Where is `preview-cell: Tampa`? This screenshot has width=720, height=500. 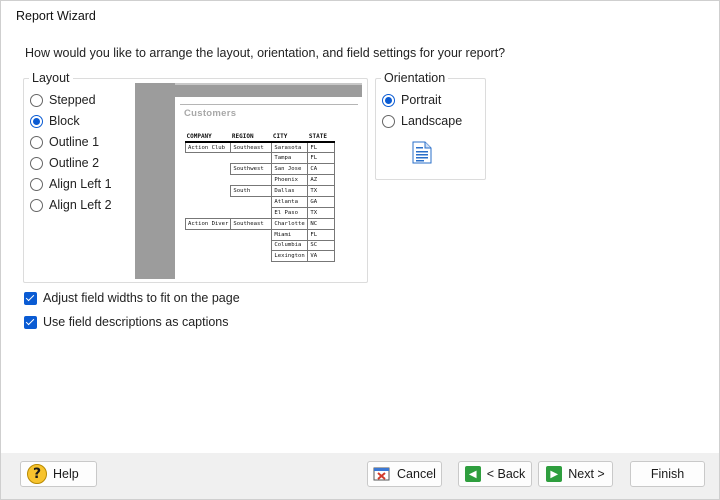
preview-cell: Tampa is located at coordinates (290, 158).